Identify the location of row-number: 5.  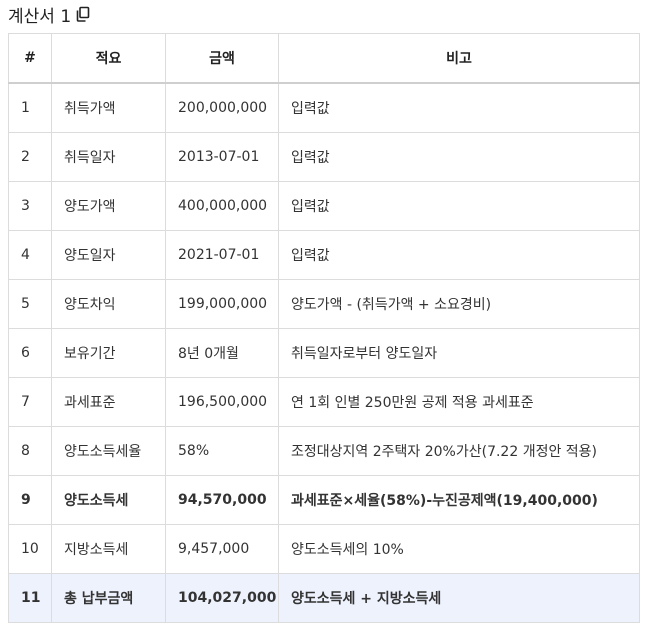
(30, 304).